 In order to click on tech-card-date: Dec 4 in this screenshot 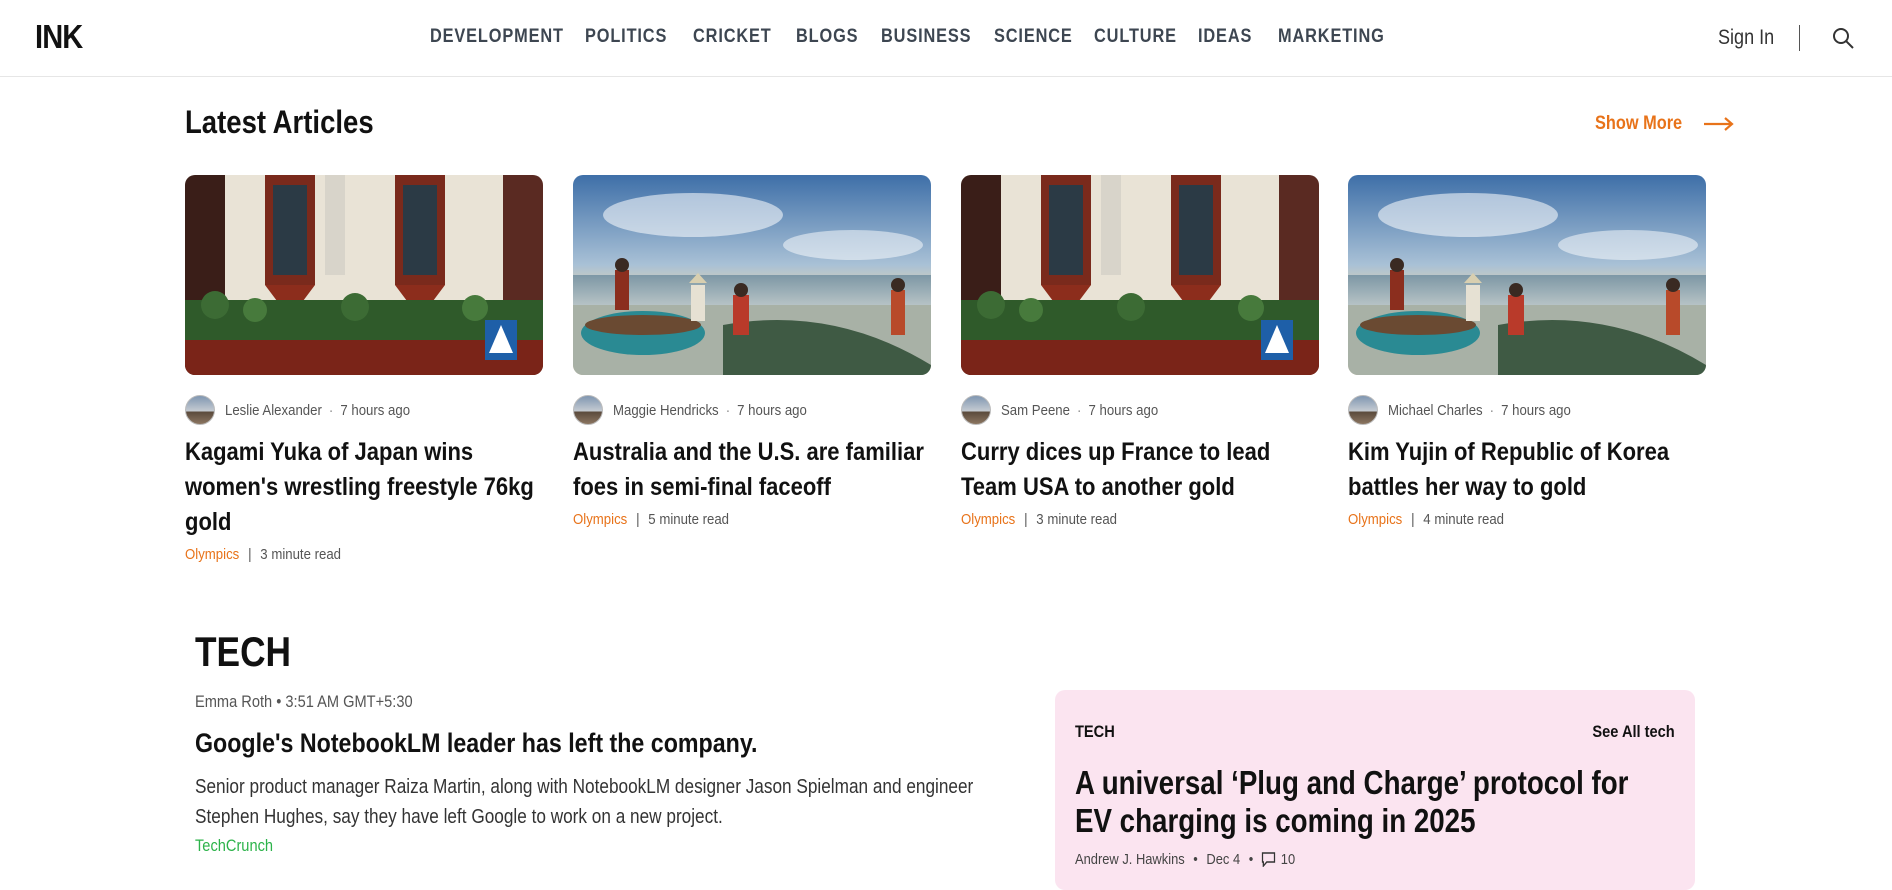, I will do `click(1223, 859)`.